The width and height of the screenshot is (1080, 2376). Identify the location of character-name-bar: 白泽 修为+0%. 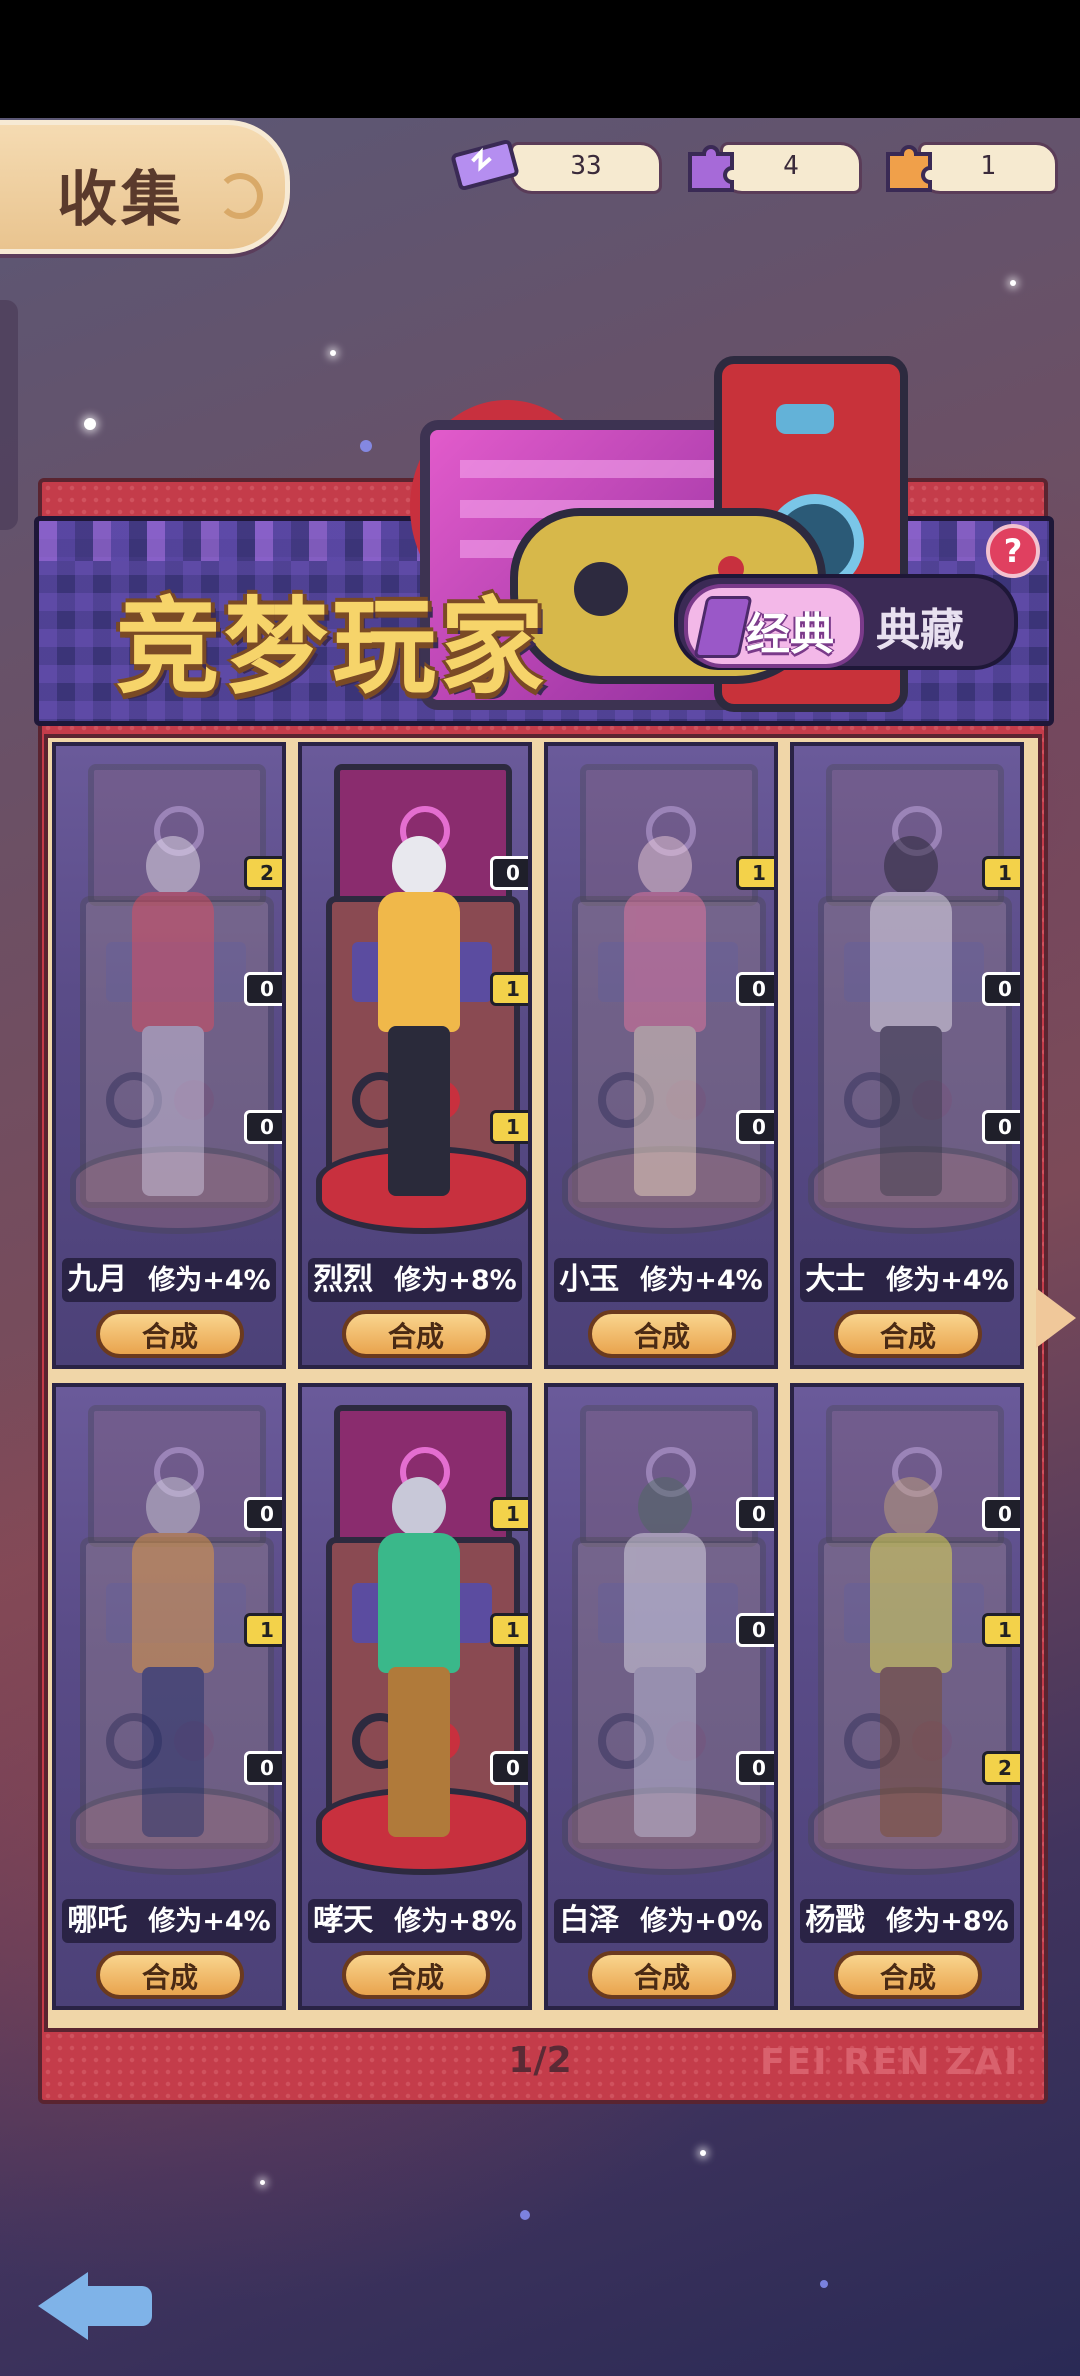
(661, 1921).